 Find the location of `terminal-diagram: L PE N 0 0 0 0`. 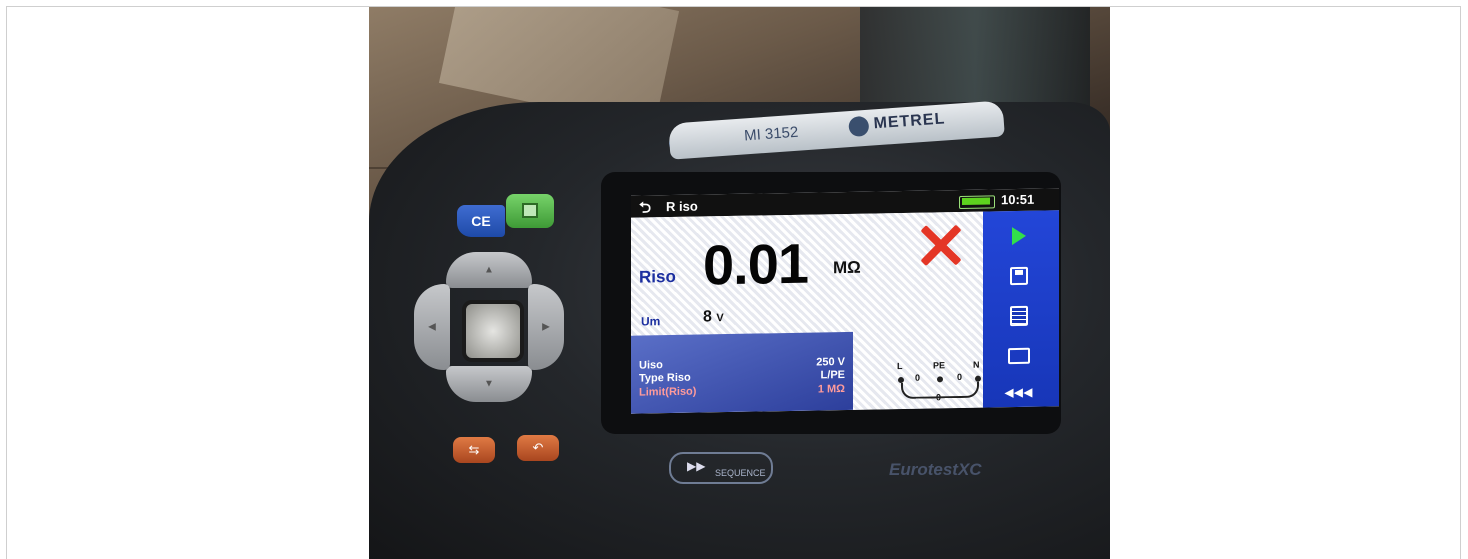

terminal-diagram: L PE N 0 0 0 0 is located at coordinates (938, 383).